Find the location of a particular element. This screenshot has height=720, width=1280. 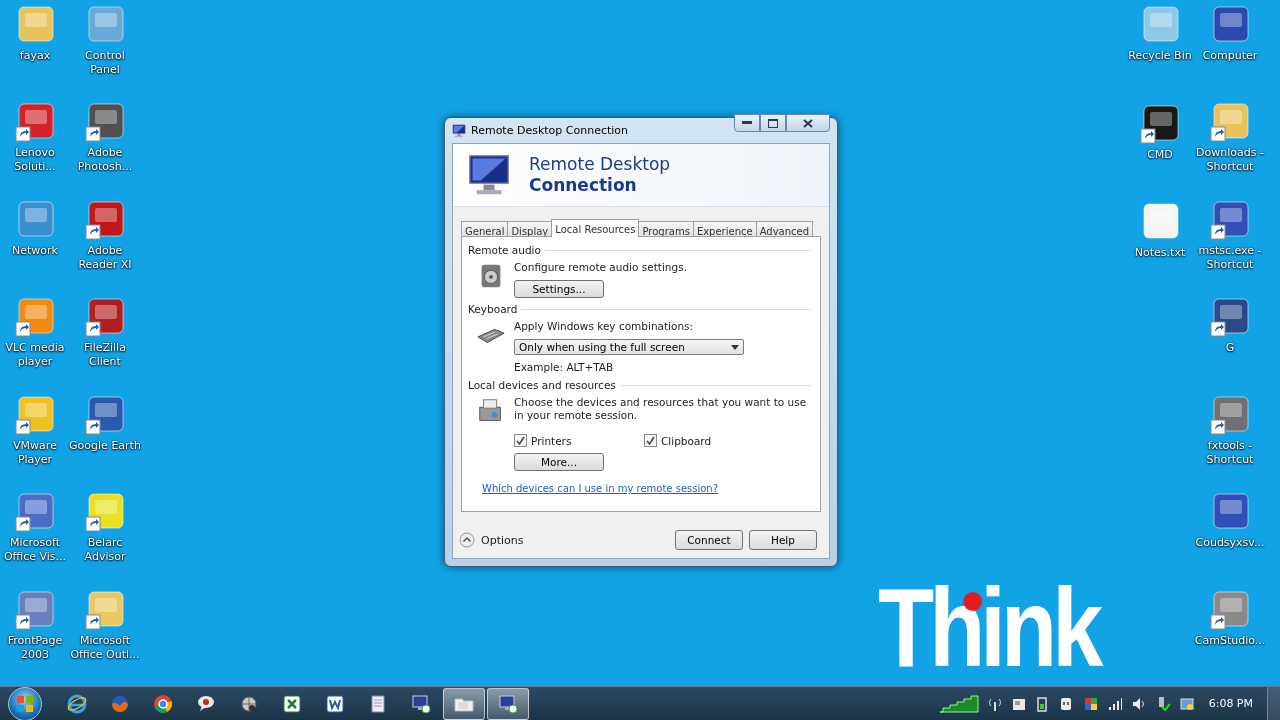

icon-label: Downloads - Shortcut is located at coordinates (1230, 160).